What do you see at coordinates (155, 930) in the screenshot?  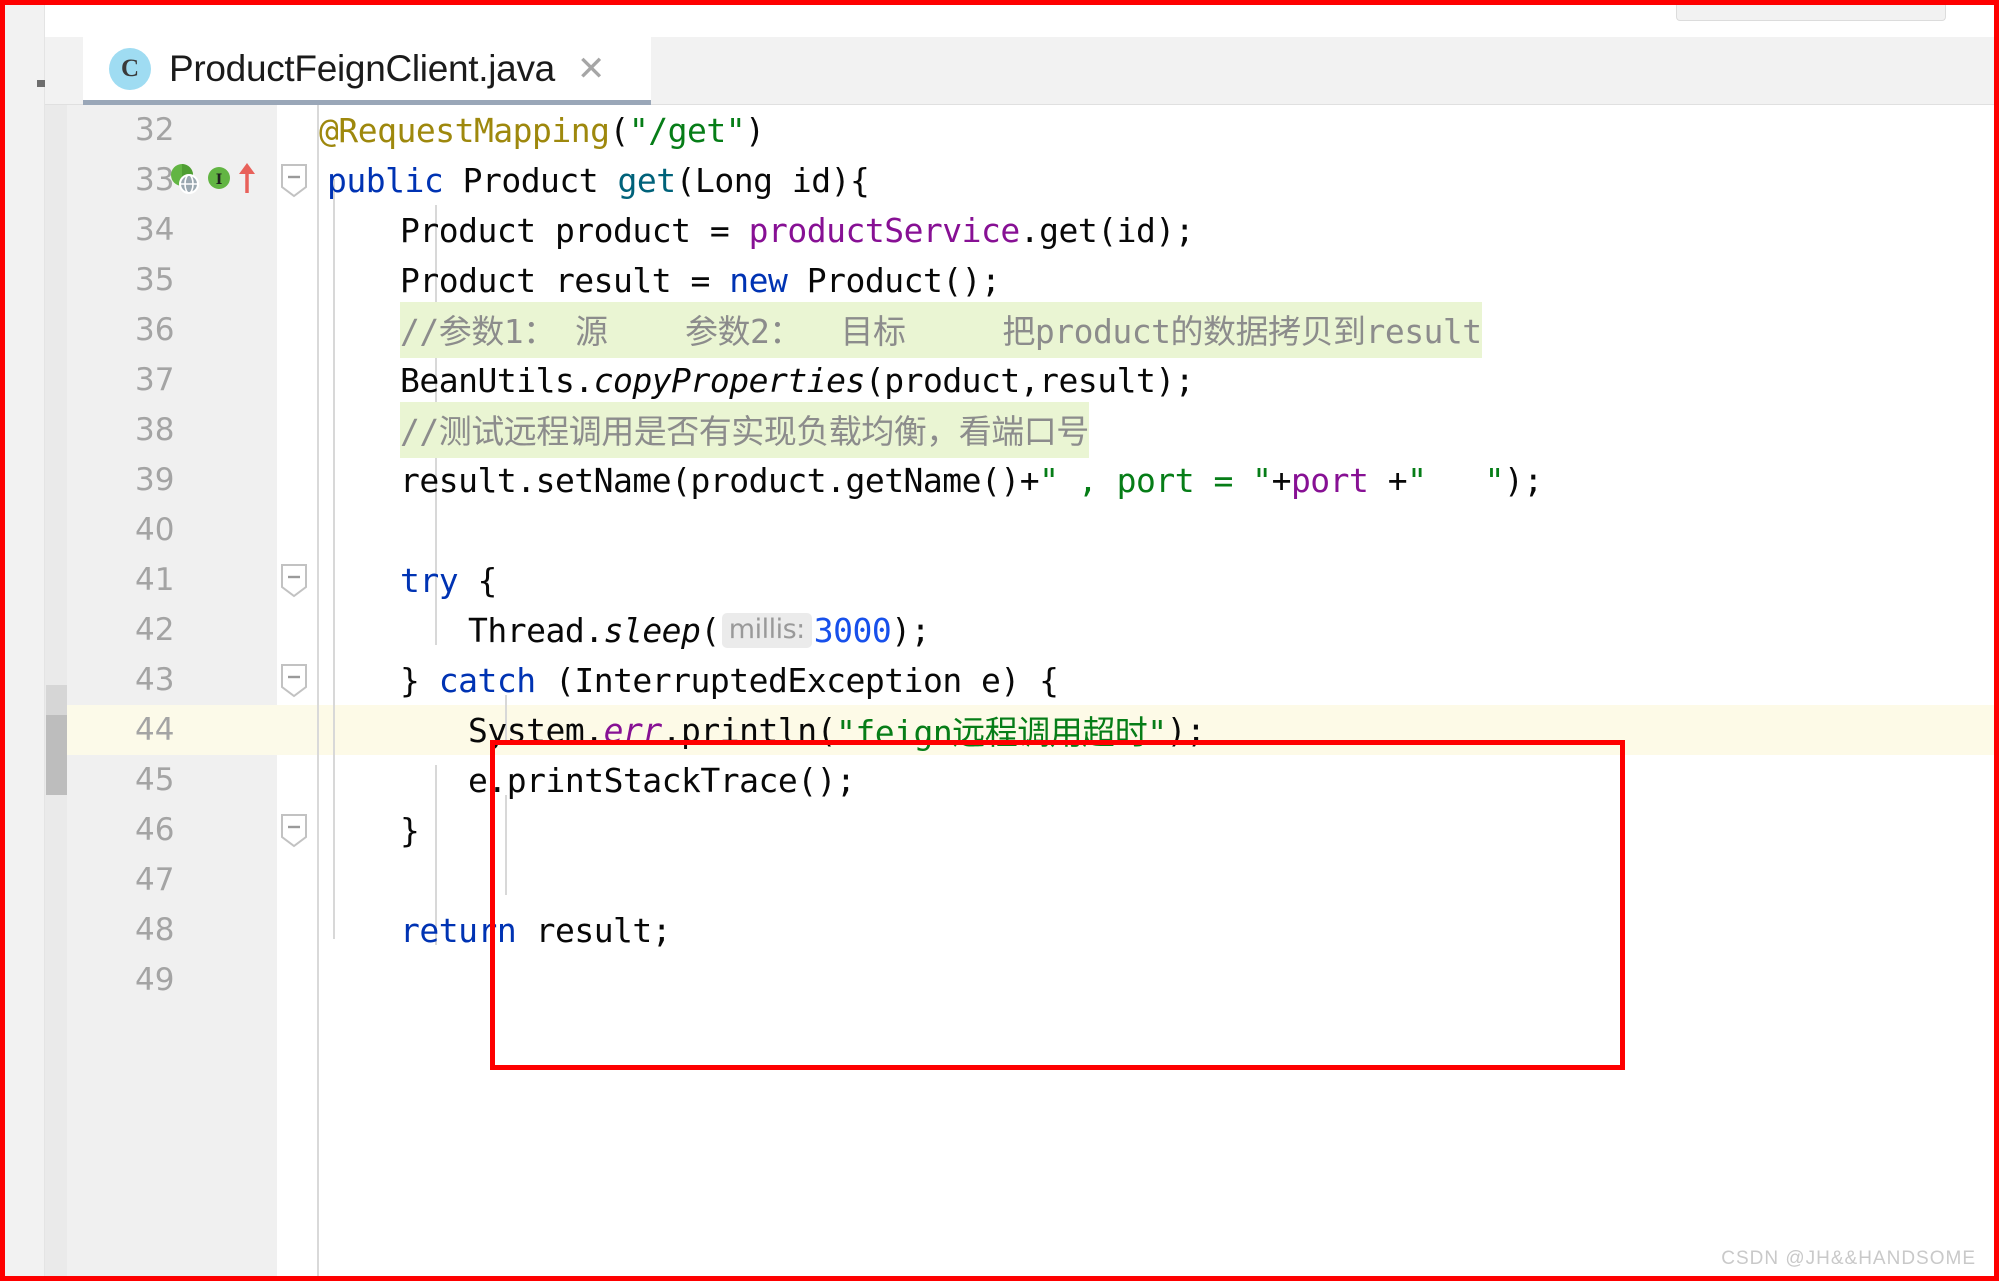 I see `line-number: 48` at bounding box center [155, 930].